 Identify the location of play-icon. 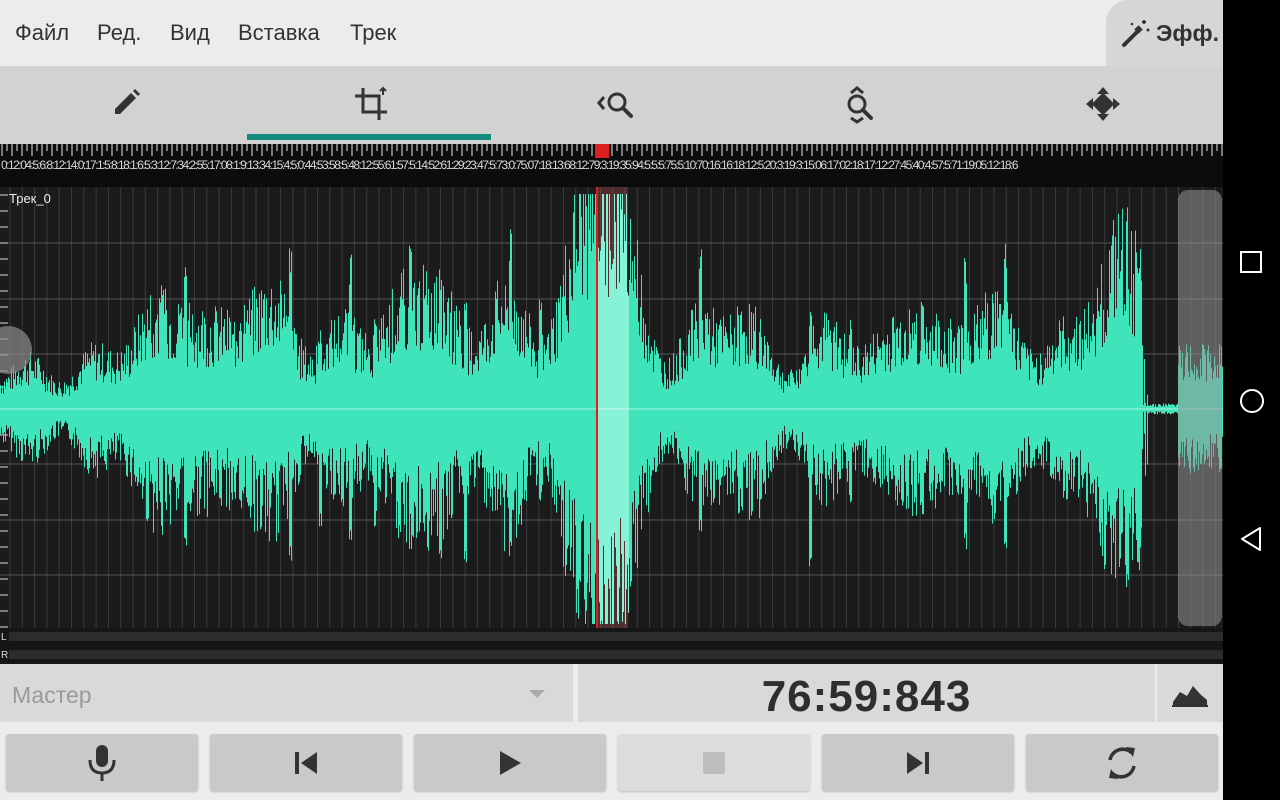
(510, 762).